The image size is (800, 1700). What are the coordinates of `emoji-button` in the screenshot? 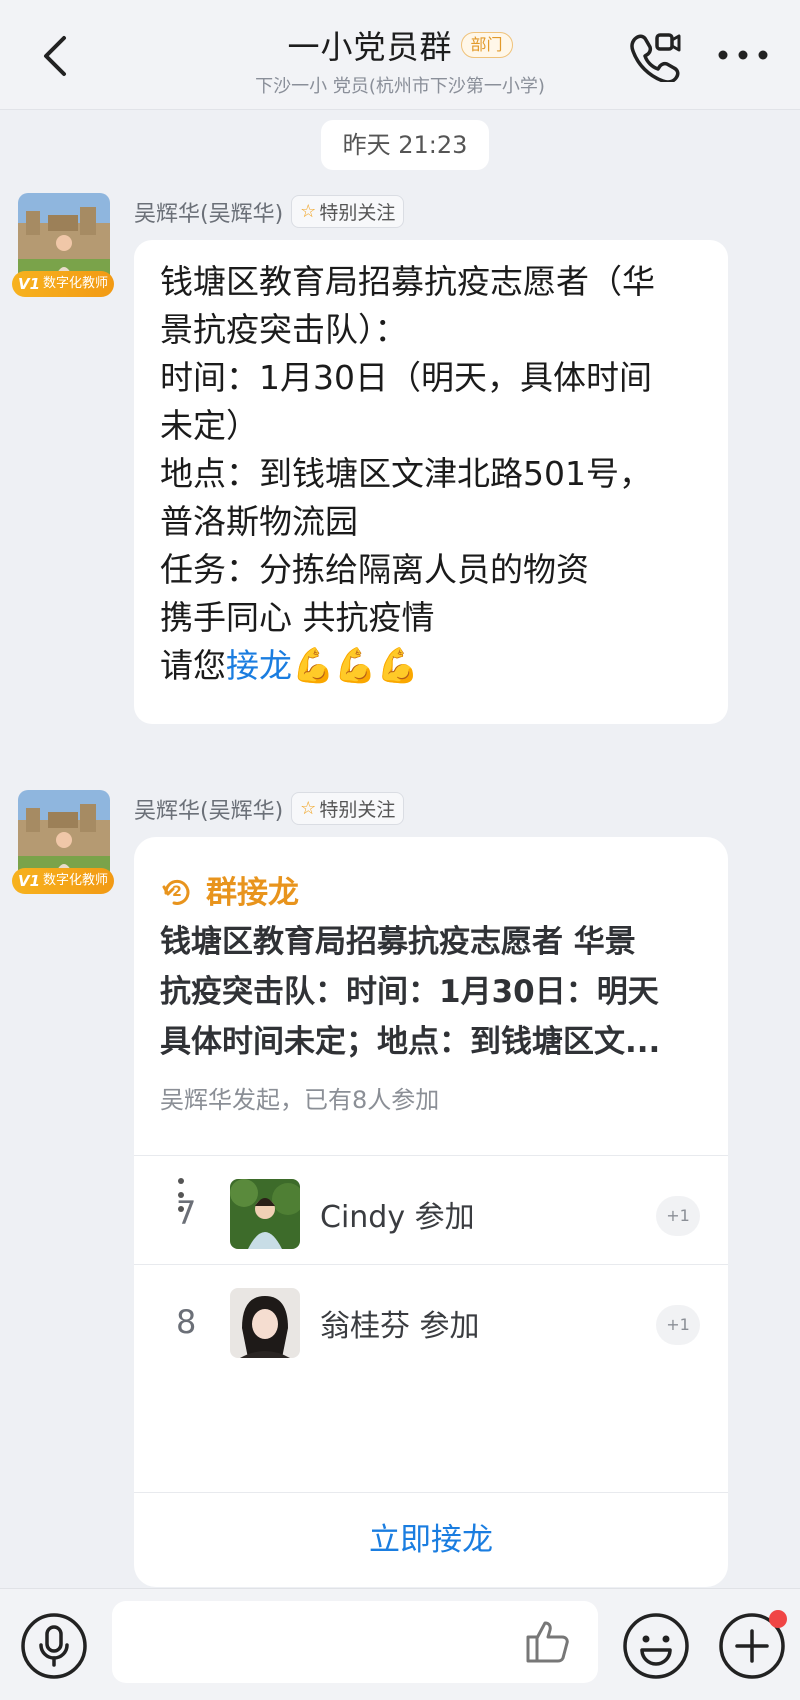 It's located at (656, 1646).